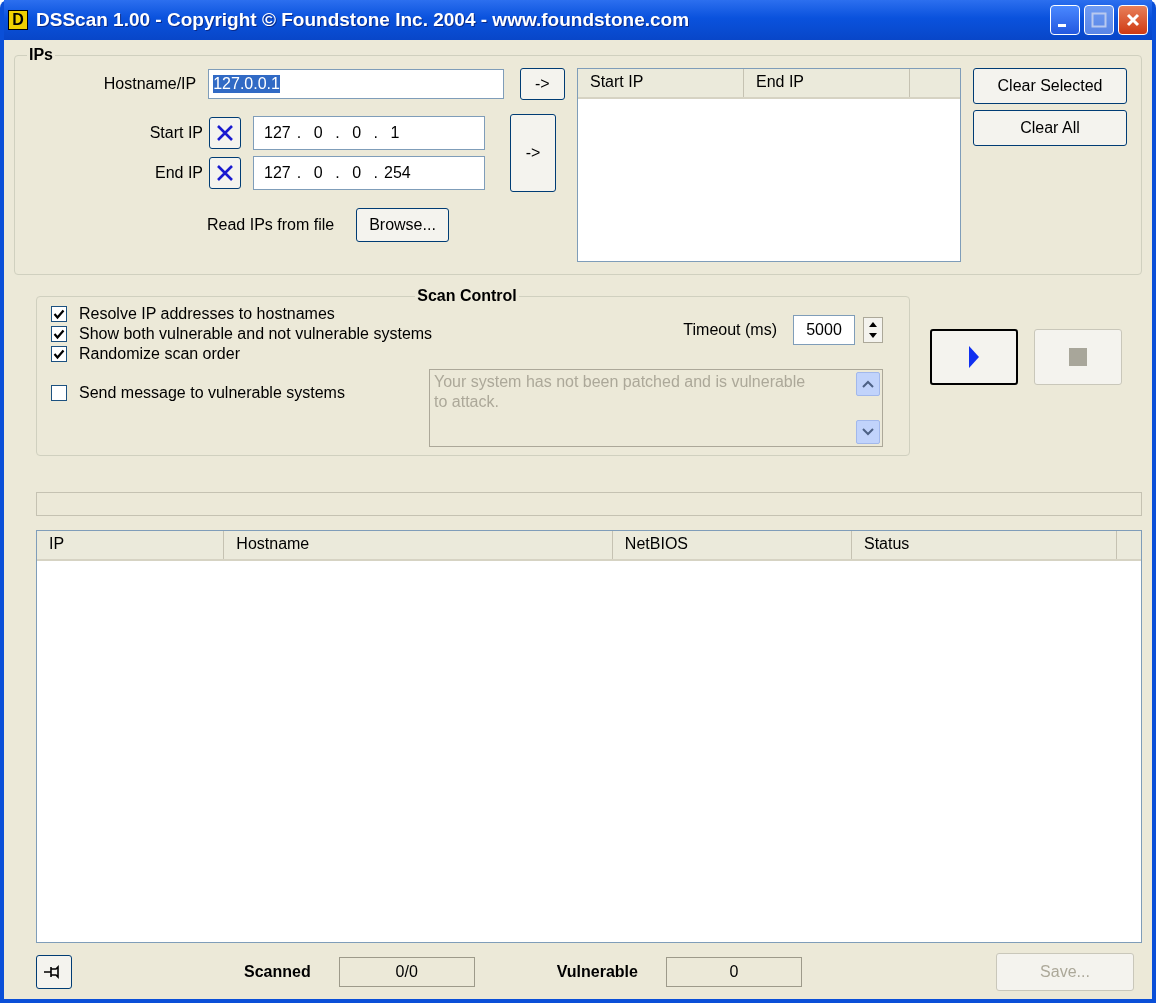 The width and height of the screenshot is (1156, 1003). What do you see at coordinates (873, 336) in the screenshot?
I see `down-arrow-icon` at bounding box center [873, 336].